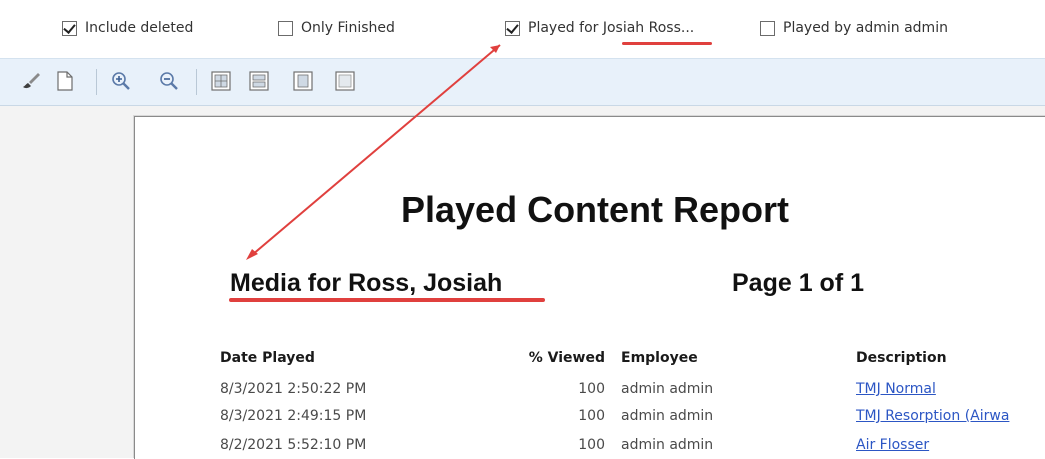 The image size is (1045, 459). I want to click on two-page-icon, so click(259, 81).